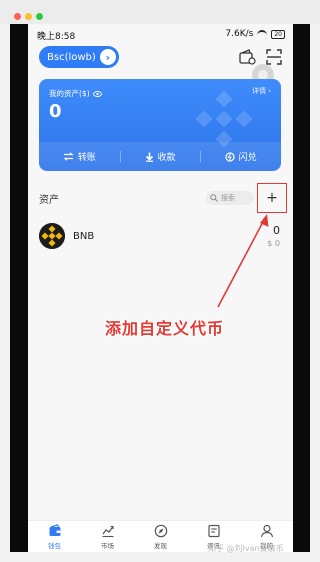 The width and height of the screenshot is (320, 562). Describe the element at coordinates (52, 236) in the screenshot. I see `bnb-token-logo-icon` at that location.